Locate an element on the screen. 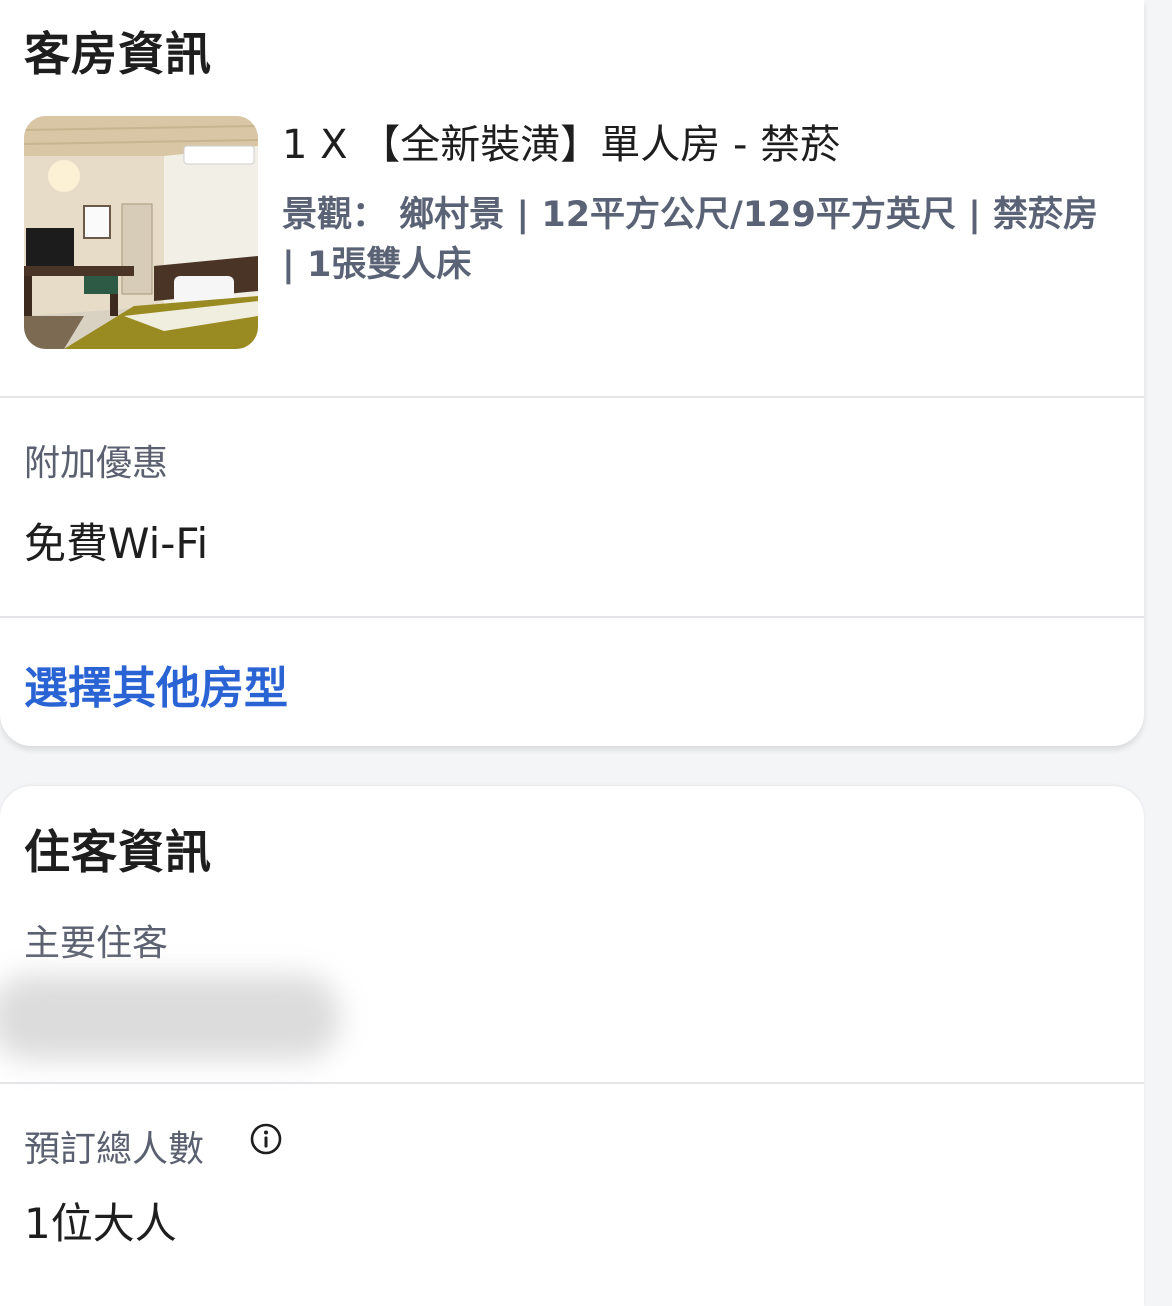 The image size is (1172, 1306). perks-value: 免費Wi-Fi is located at coordinates (116, 543).